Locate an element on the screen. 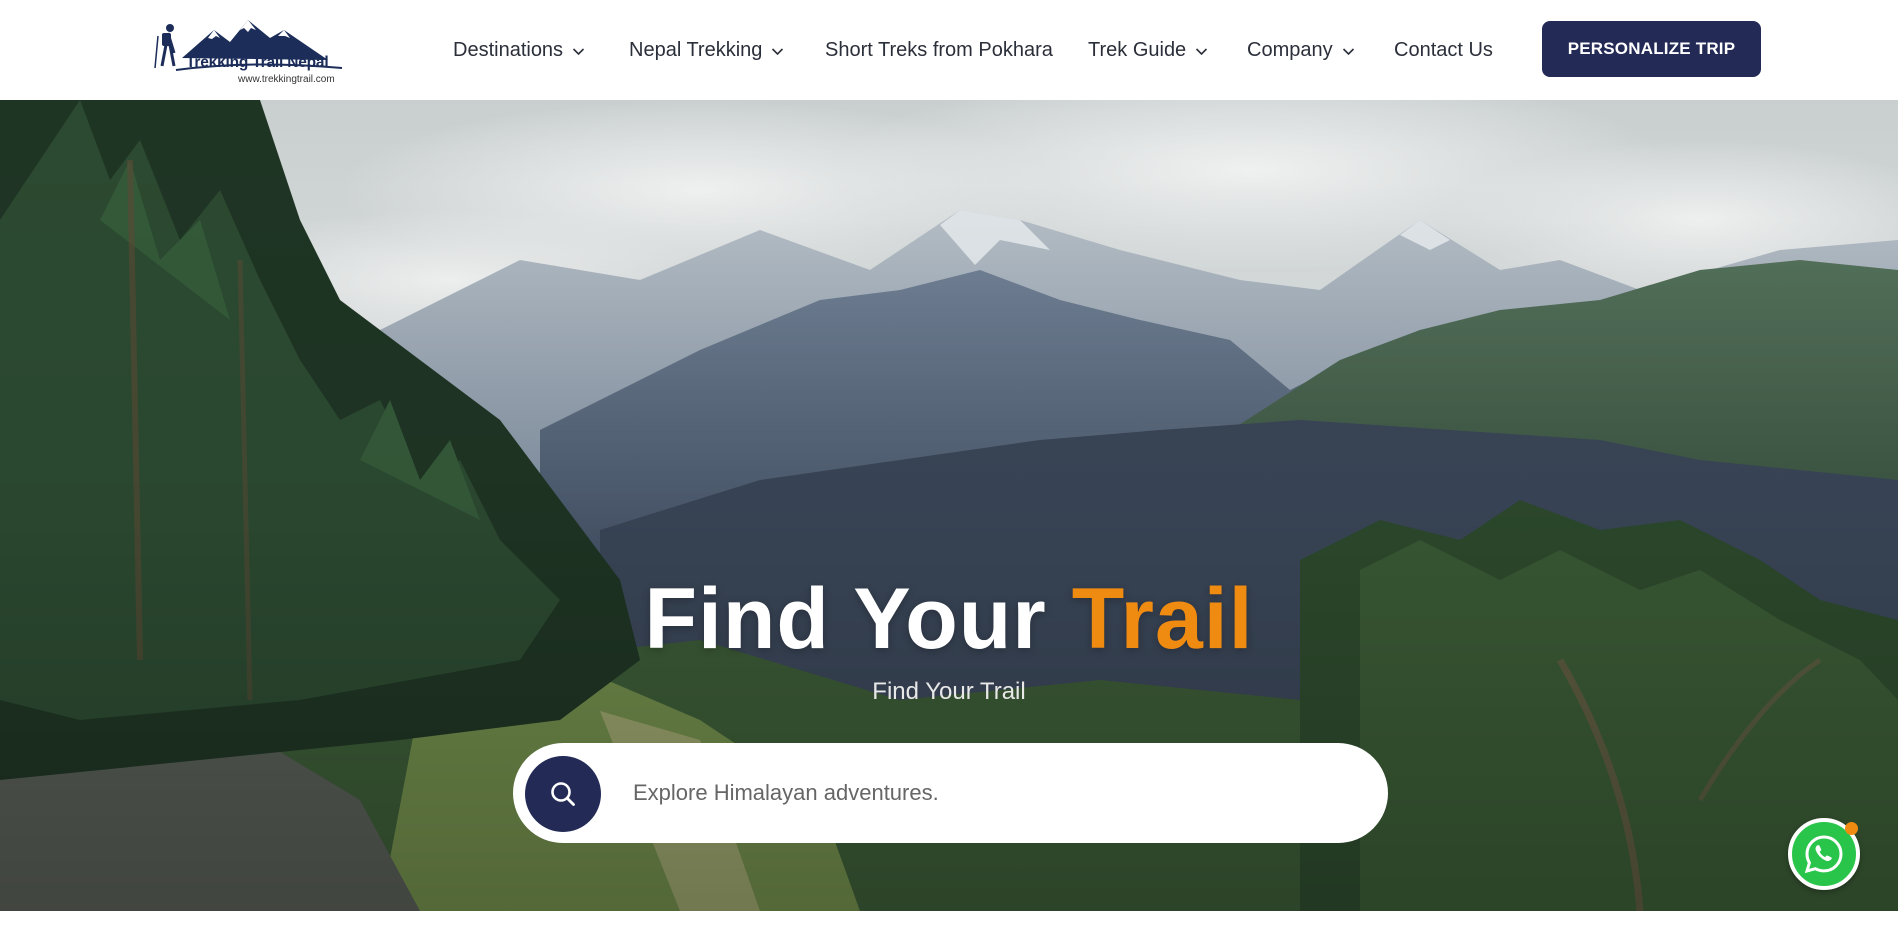 The image size is (1898, 927). nav-item-nepal-trekking: Nepal Trekking is located at coordinates (706, 50).